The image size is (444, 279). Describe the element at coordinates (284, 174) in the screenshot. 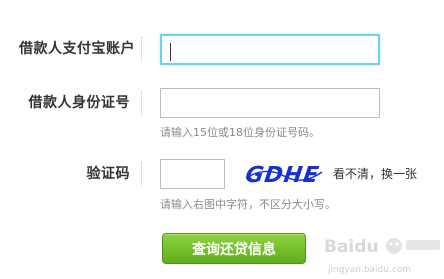

I see `captcha-image: GDHE` at that location.